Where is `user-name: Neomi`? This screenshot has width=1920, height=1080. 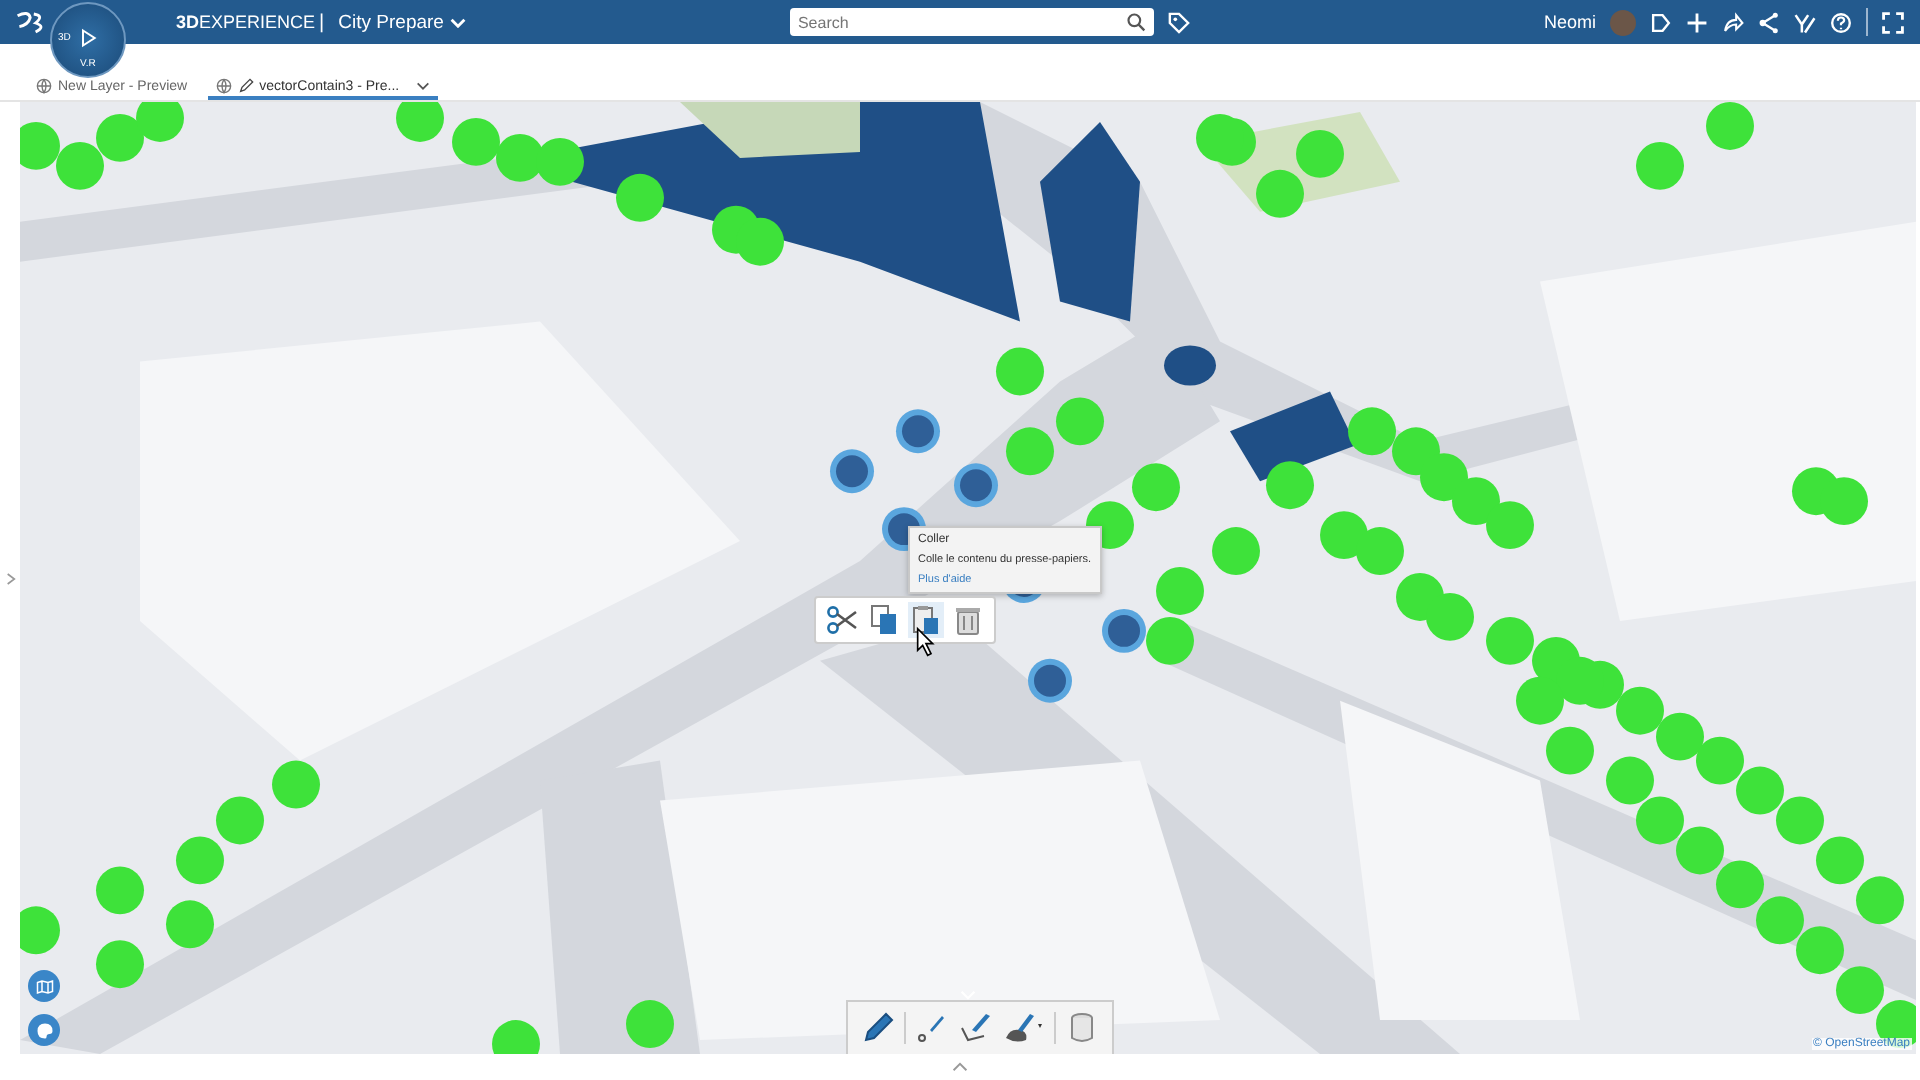 user-name: Neomi is located at coordinates (1569, 22).